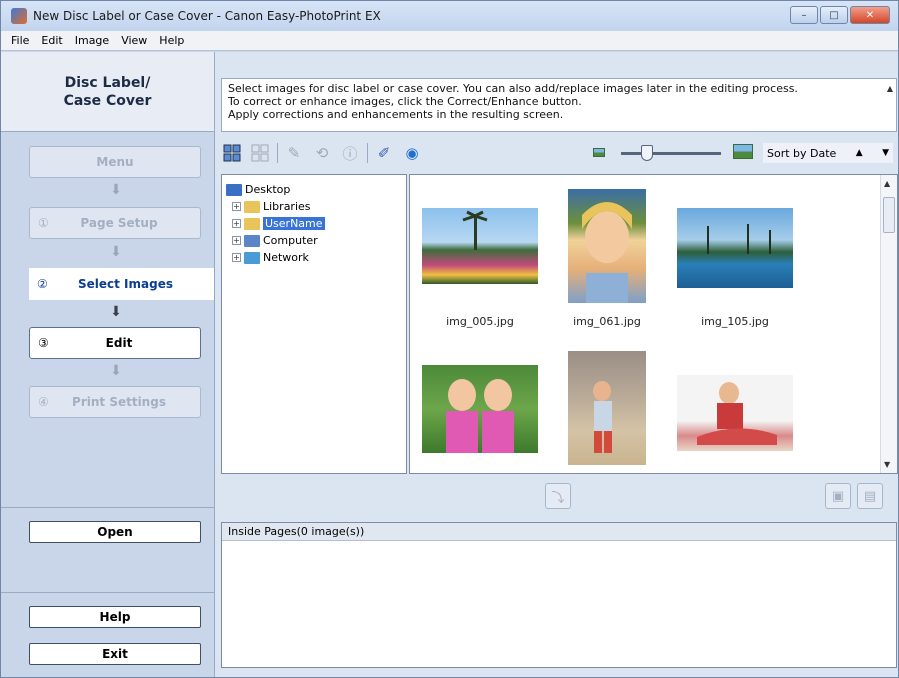  I want to click on computer-icon, so click(252, 240).